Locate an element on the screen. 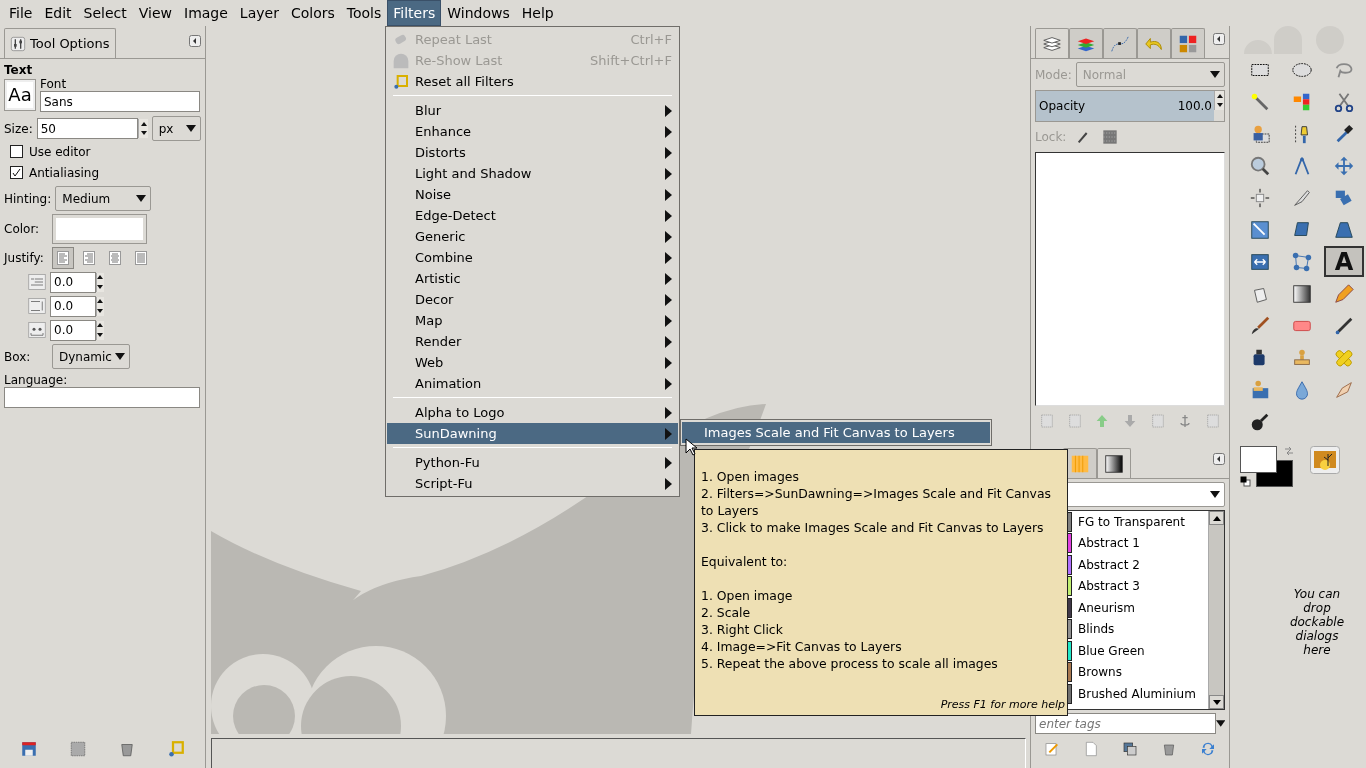  menu-item: Generic is located at coordinates (532, 236).